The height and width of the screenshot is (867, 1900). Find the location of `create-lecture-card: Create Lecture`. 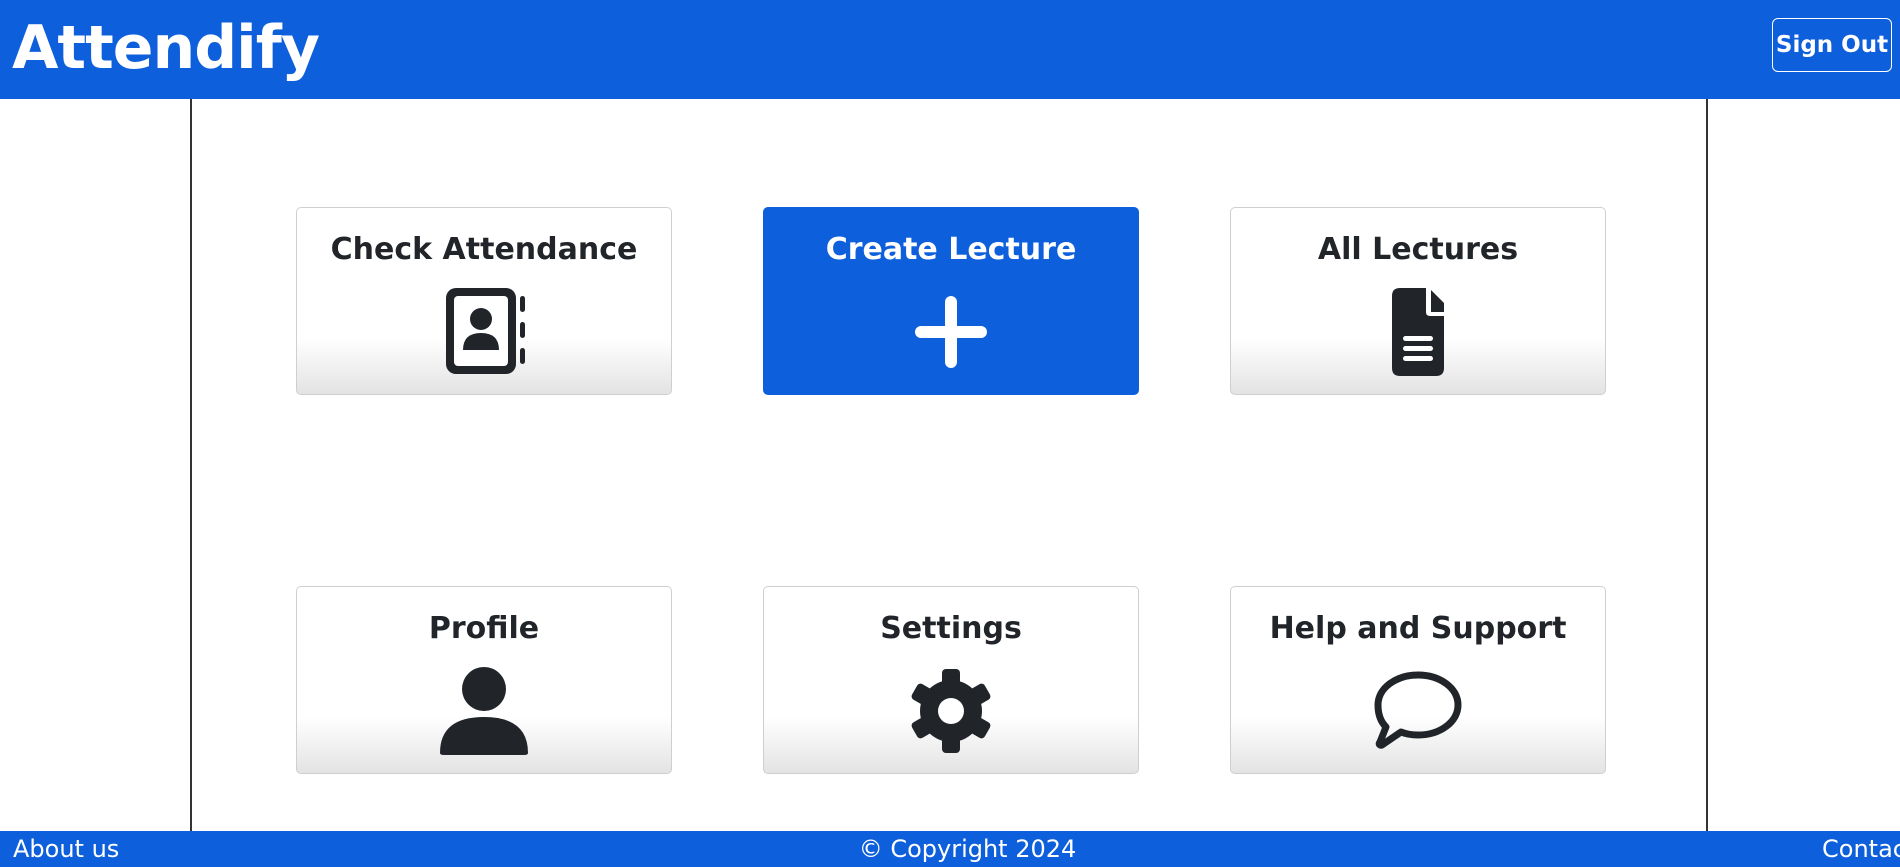

create-lecture-card: Create Lecture is located at coordinates (951, 301).